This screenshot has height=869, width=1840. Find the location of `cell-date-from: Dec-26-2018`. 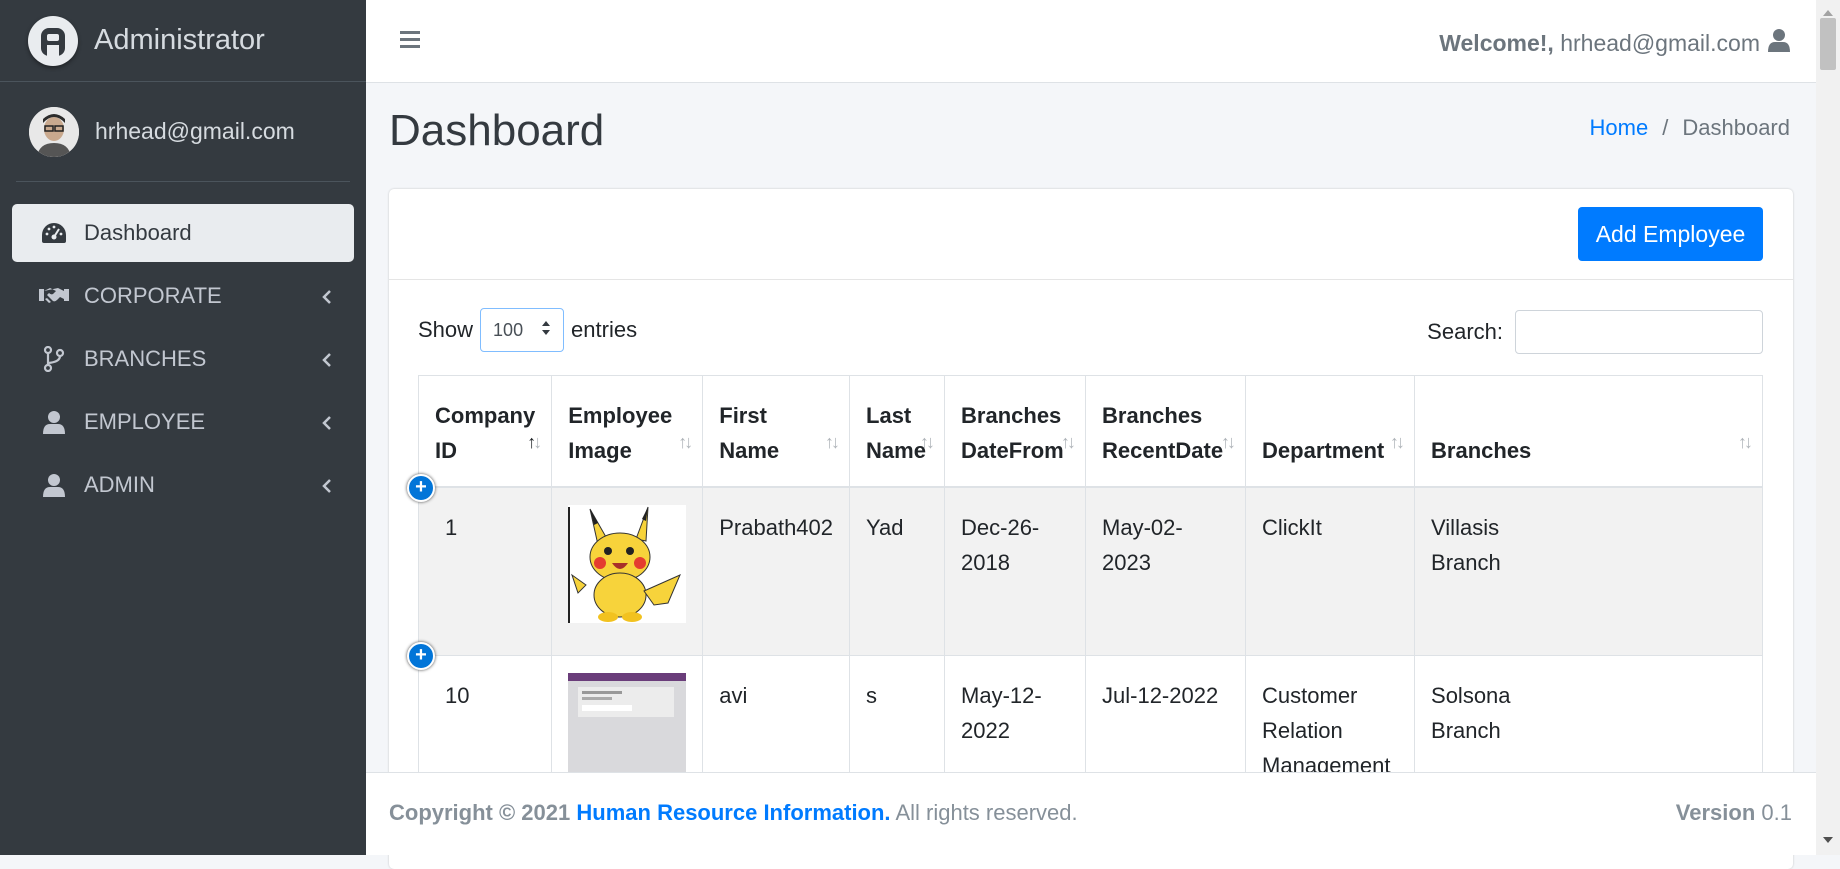

cell-date-from: Dec-26-2018 is located at coordinates (1015, 571).